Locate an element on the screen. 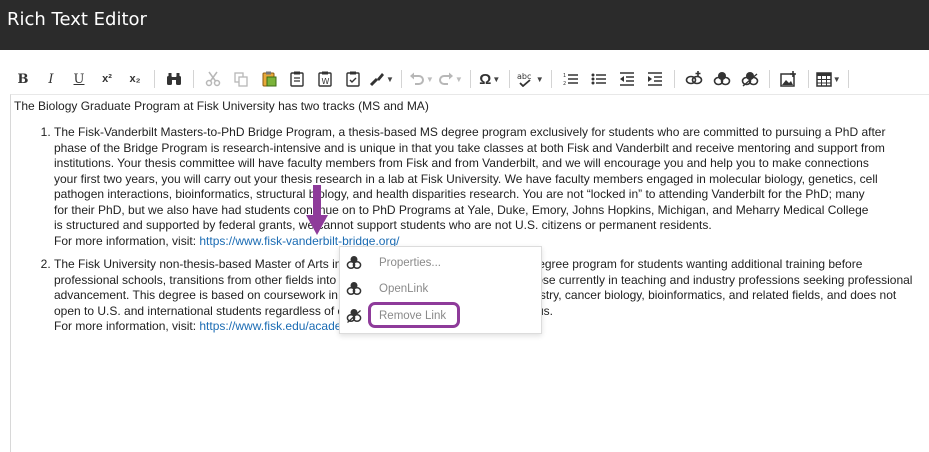 This screenshot has height=452, width=929. paste-html-button is located at coordinates (353, 79).